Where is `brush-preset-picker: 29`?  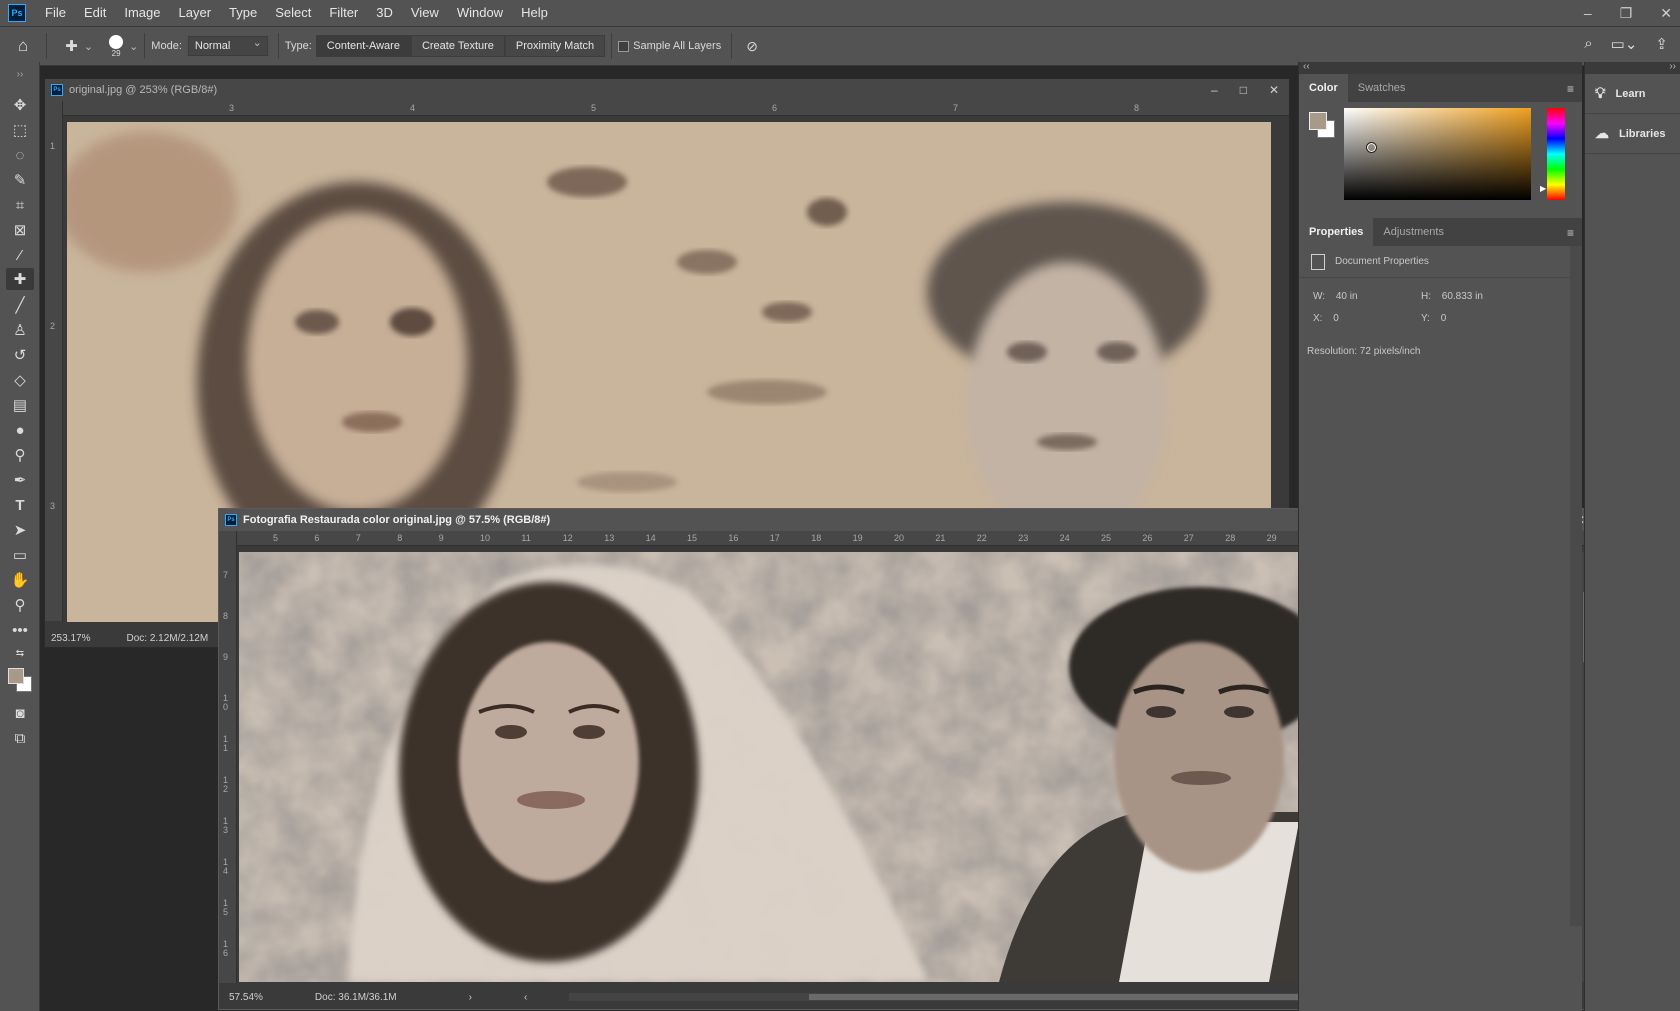 brush-preset-picker: 29 is located at coordinates (116, 46).